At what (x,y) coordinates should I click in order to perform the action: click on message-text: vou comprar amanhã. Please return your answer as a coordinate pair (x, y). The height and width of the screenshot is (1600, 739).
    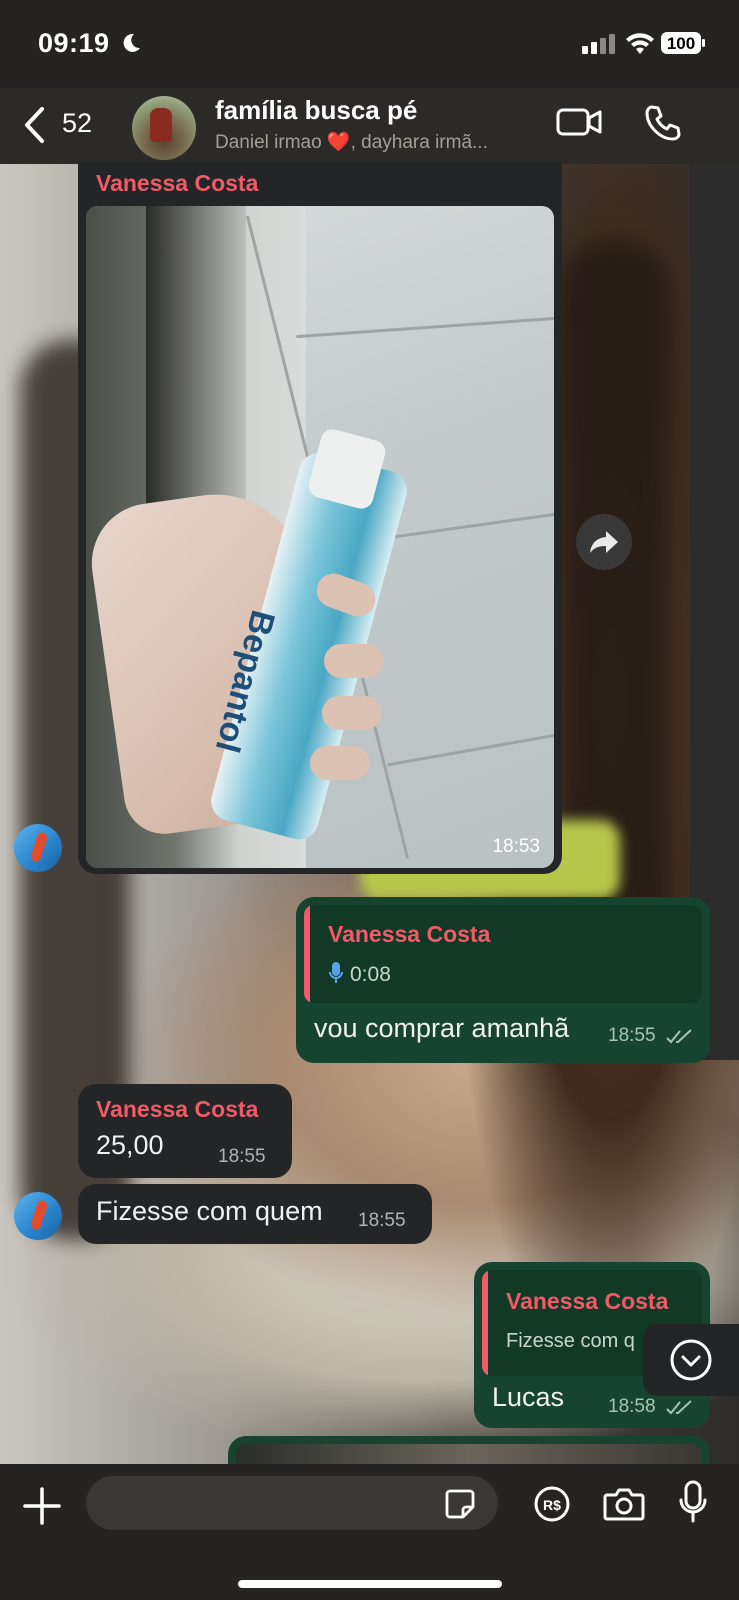
    Looking at the image, I should click on (442, 1028).